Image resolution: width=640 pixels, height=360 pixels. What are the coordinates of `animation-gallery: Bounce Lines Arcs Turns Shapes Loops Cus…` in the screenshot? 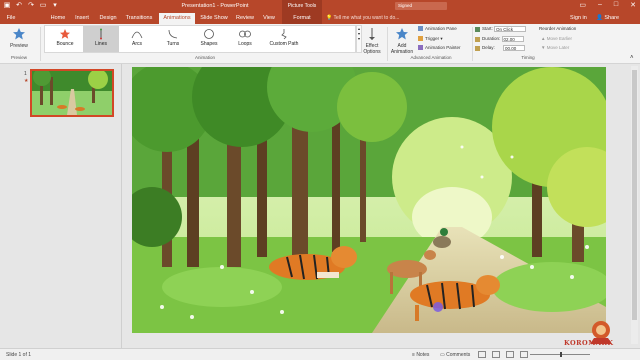 It's located at (200, 39).